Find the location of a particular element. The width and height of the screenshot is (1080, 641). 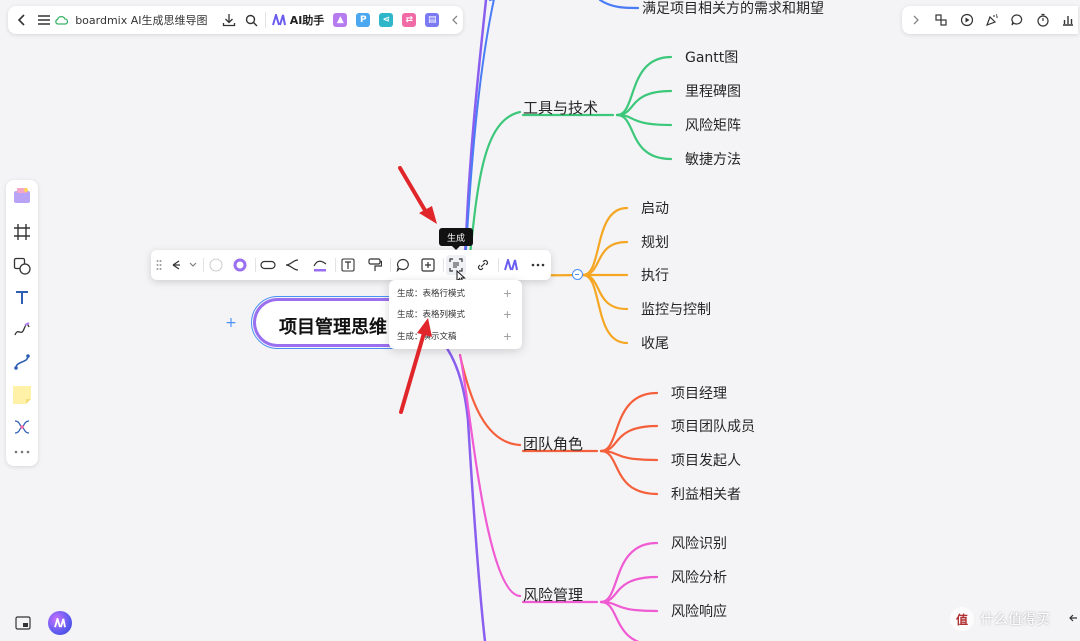

plugin-row: ▲ P ⋖ ⇄ ▤ is located at coordinates (382, 20).